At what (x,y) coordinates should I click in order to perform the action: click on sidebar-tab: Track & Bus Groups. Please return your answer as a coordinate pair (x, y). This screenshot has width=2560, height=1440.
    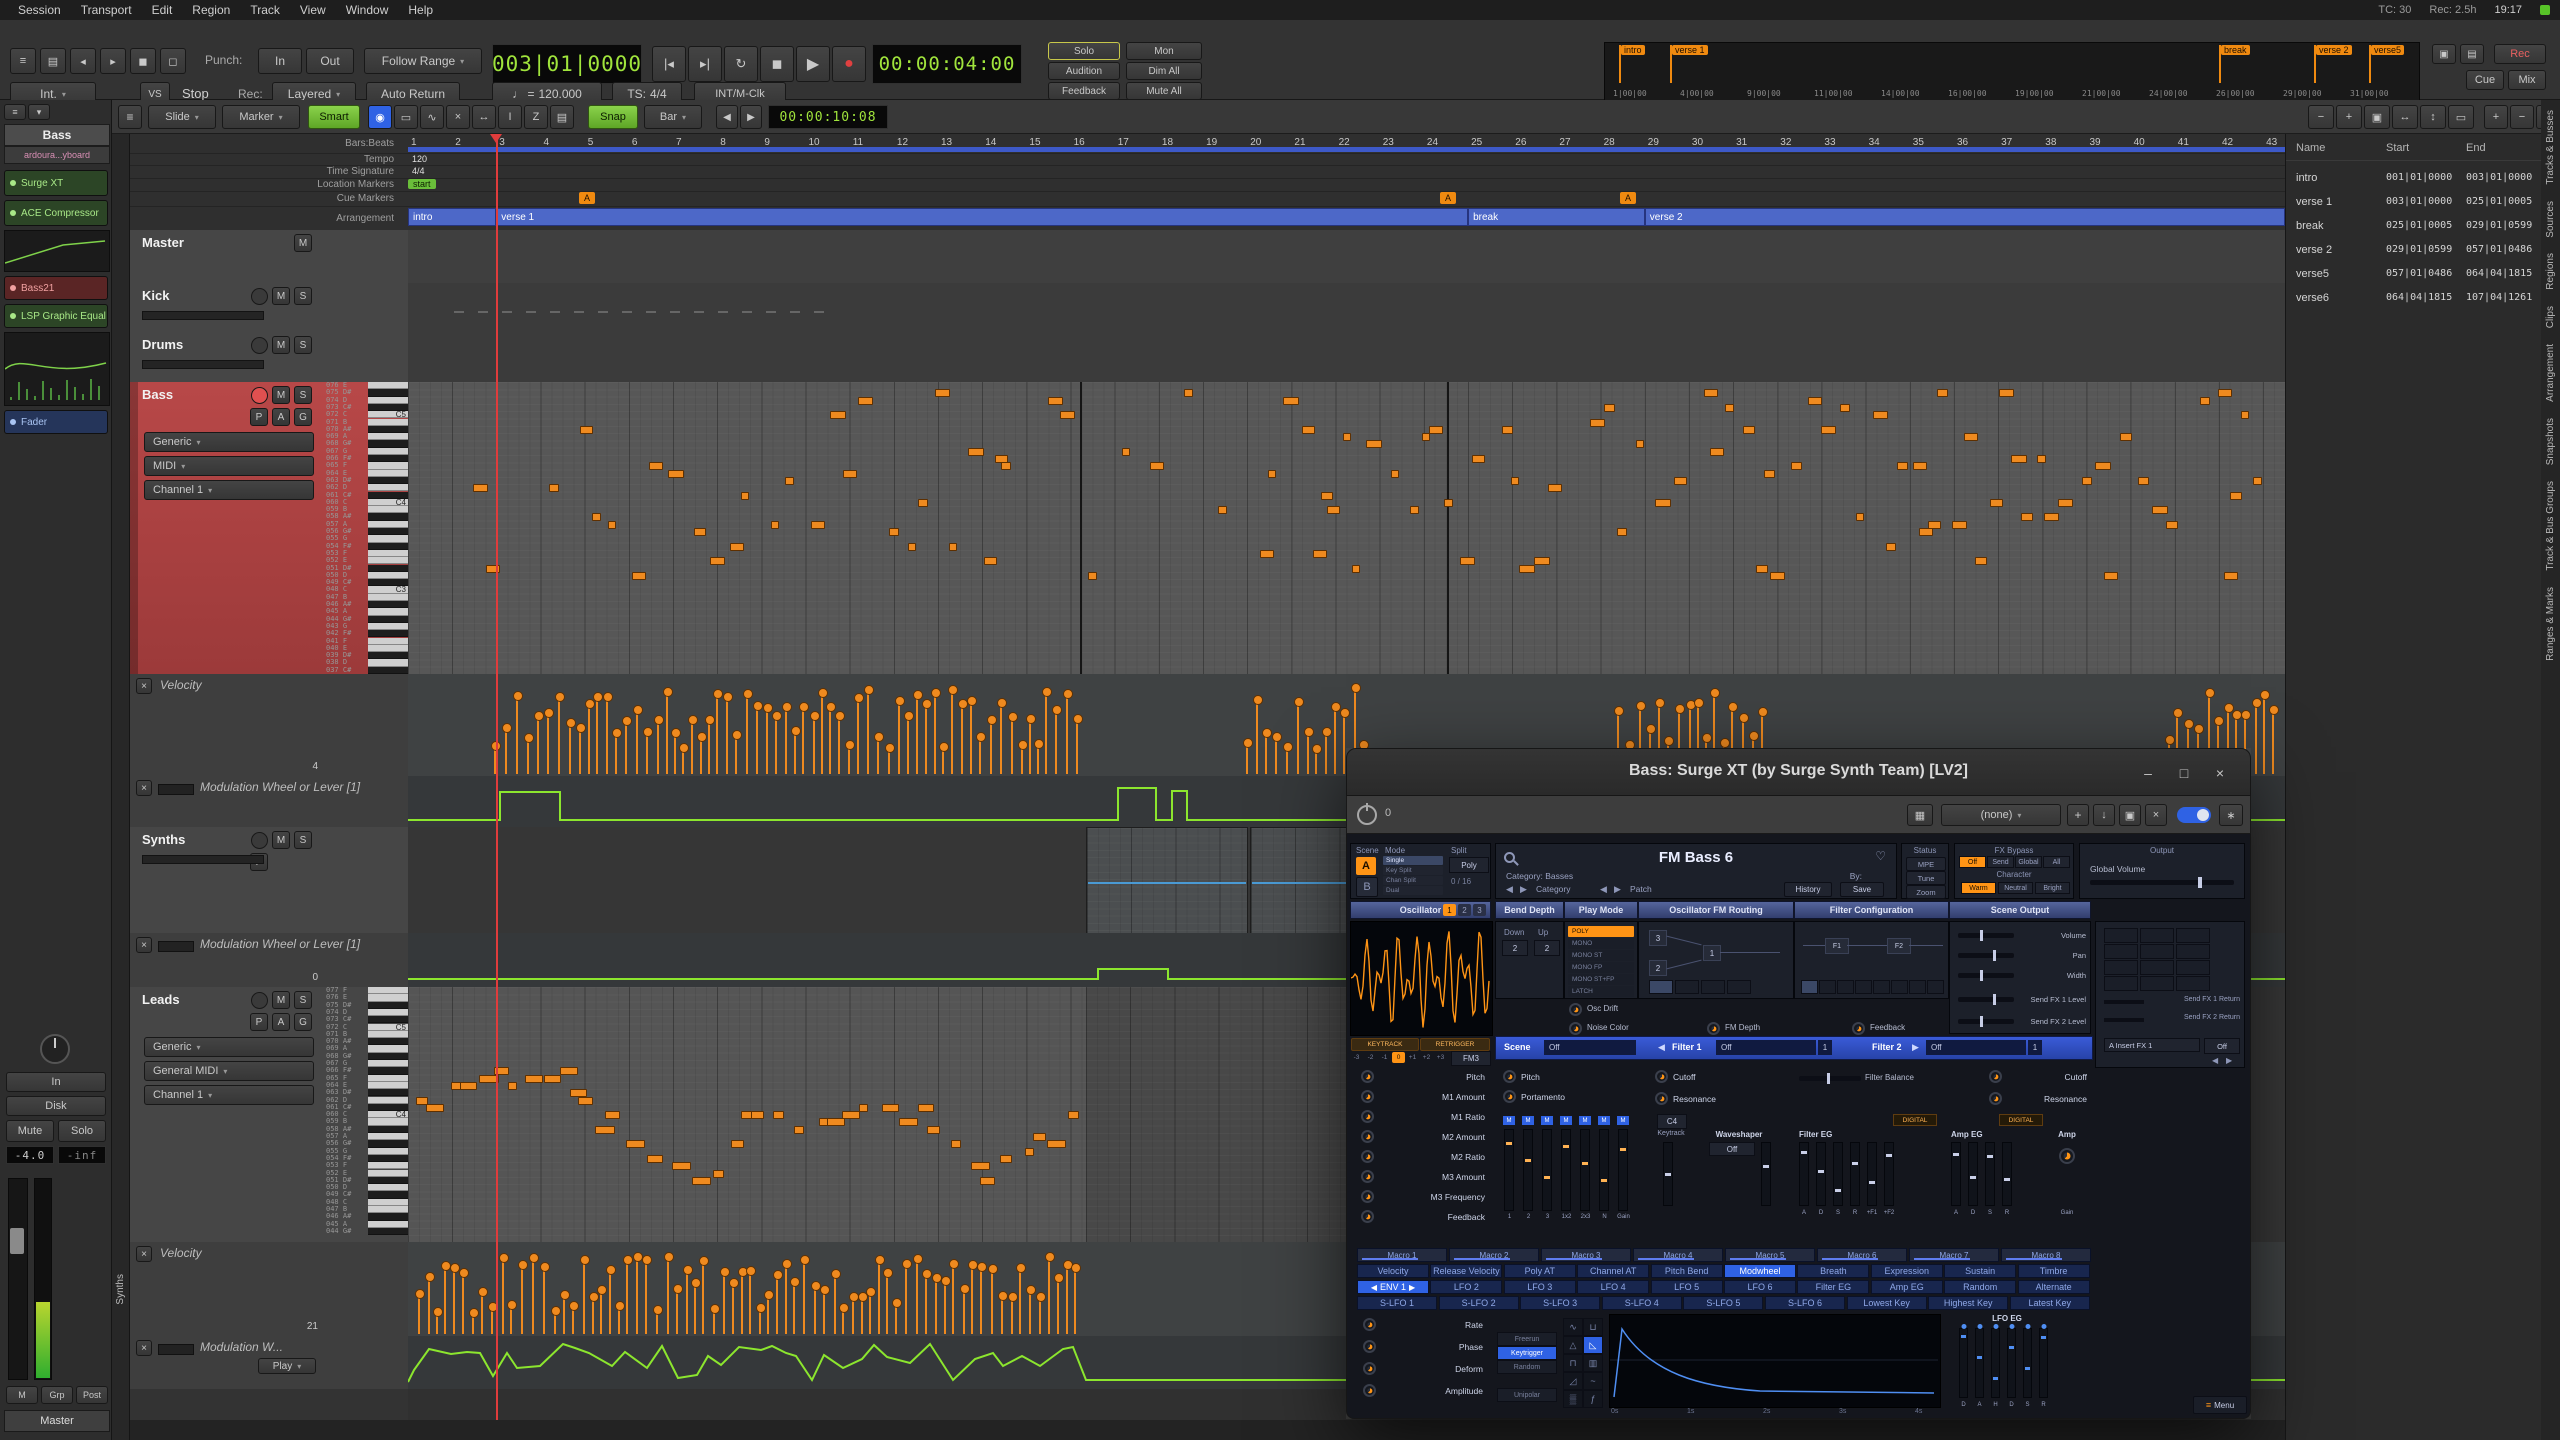
    Looking at the image, I should click on (2550, 526).